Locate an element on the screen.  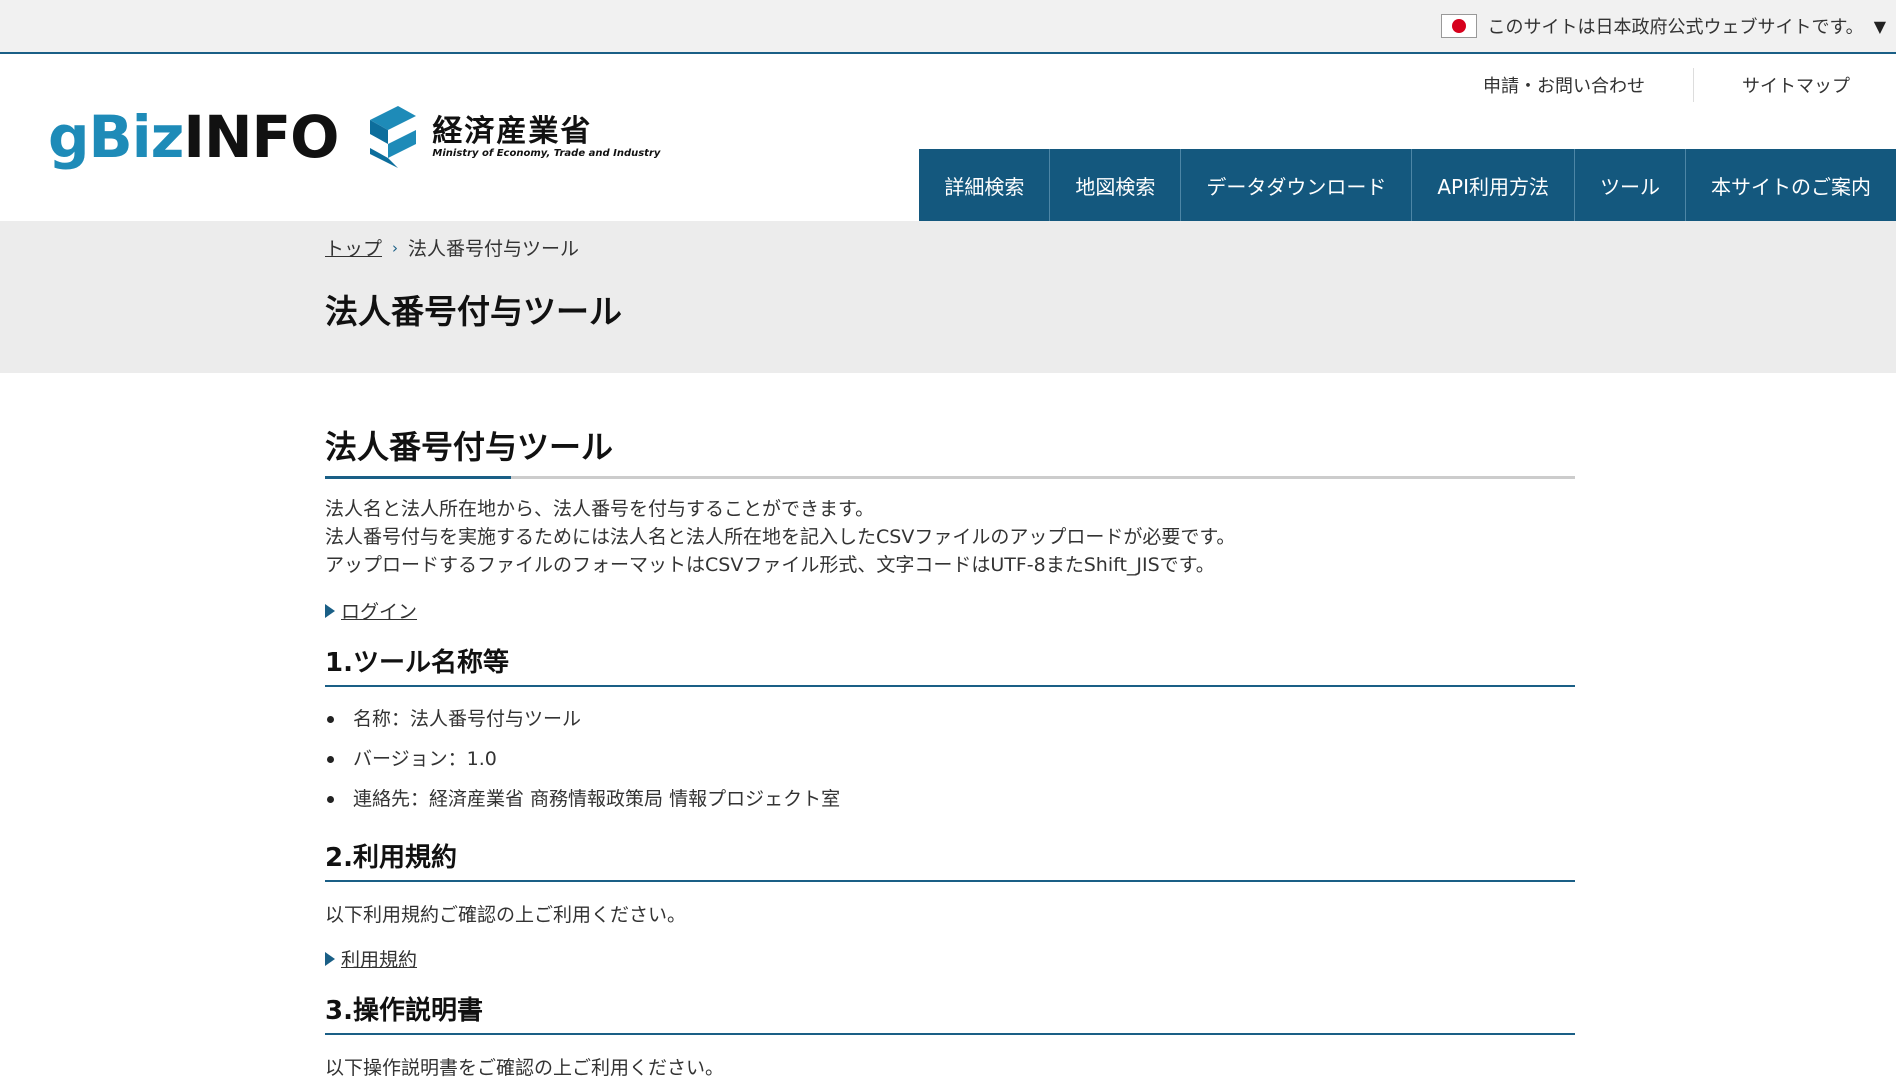
main-nav: 詳細検索 地図検索 データダウンロード API利用方法 ツール 本サイトのご案内 is located at coordinates (1407, 185).